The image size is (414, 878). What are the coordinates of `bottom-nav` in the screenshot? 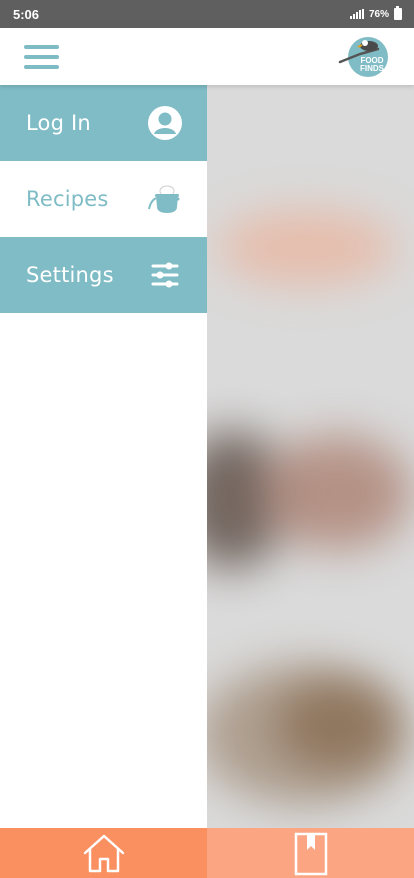 It's located at (207, 853).